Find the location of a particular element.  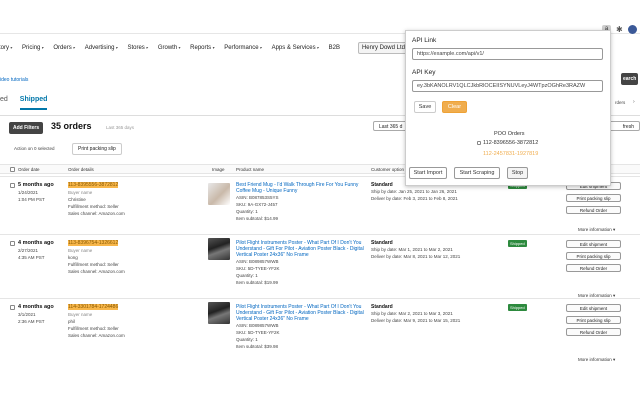

order-age: 4 months ago is located at coordinates (36, 243).